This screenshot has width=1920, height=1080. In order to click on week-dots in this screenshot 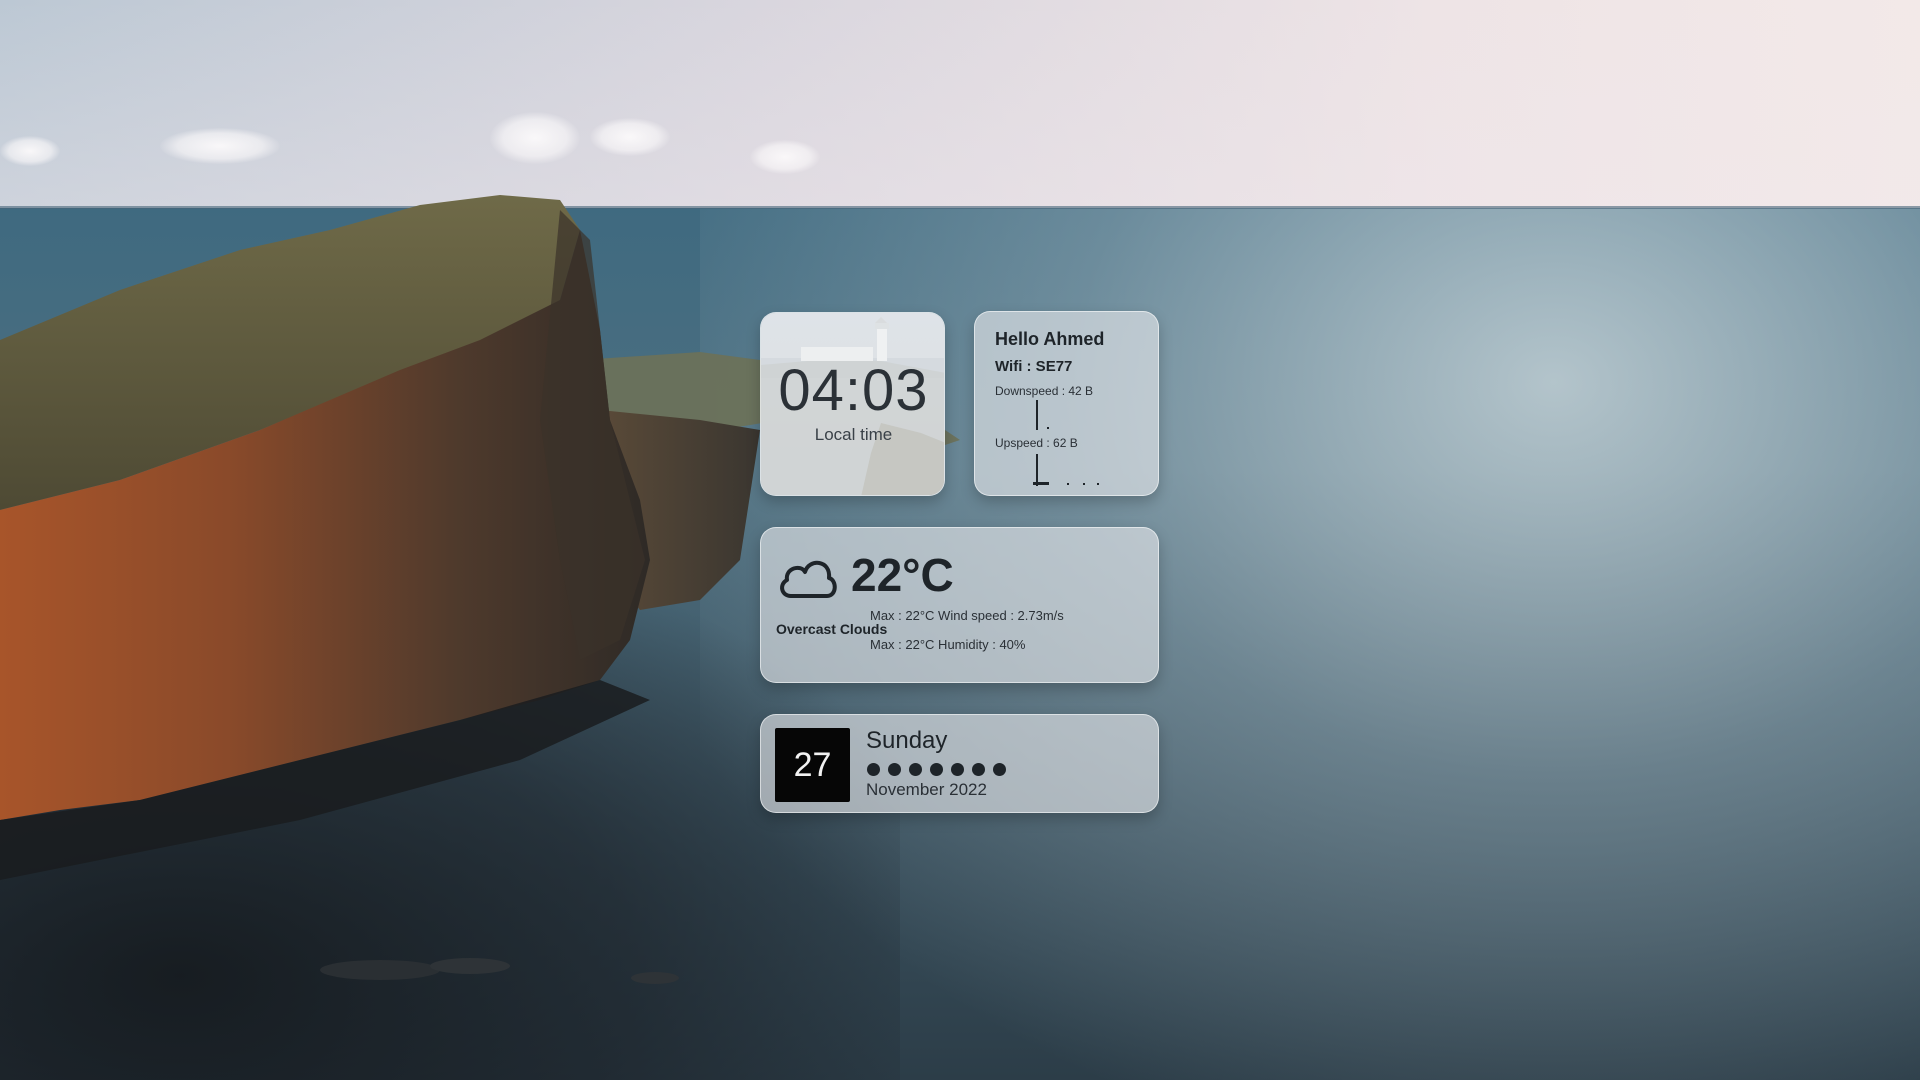, I will do `click(936, 769)`.